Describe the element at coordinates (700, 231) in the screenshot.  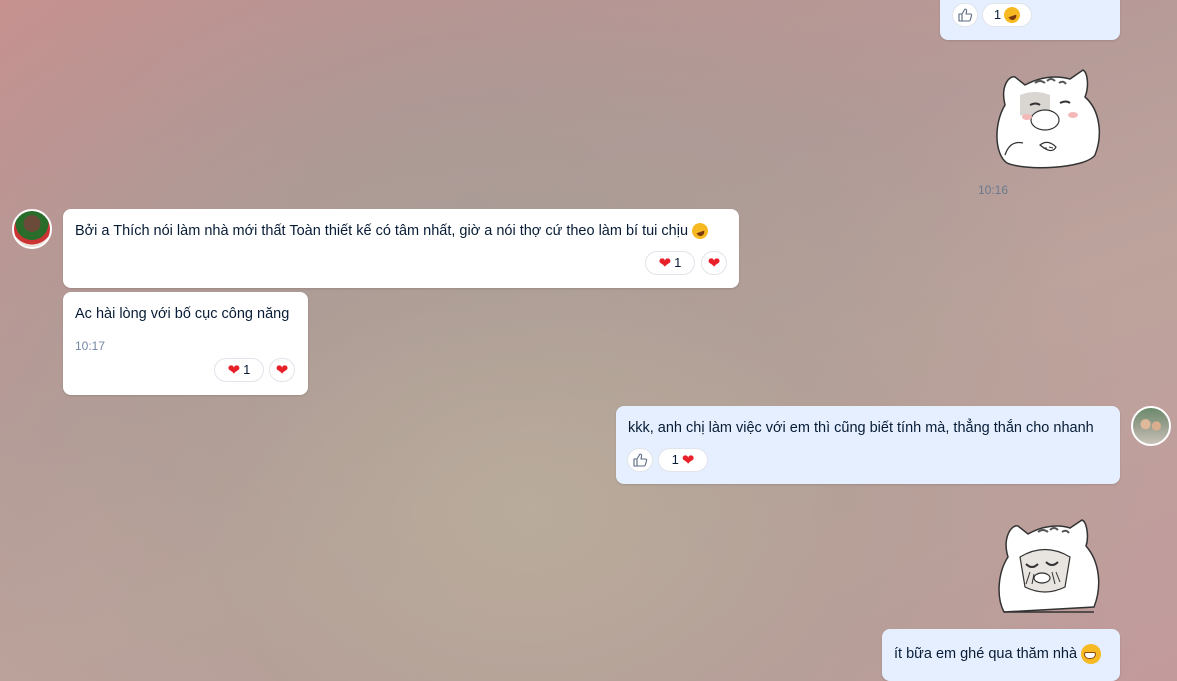
I see `rolling-laughing-emoji-icon` at that location.